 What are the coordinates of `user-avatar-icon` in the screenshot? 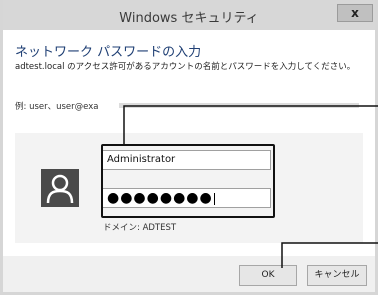 It's located at (60, 188).